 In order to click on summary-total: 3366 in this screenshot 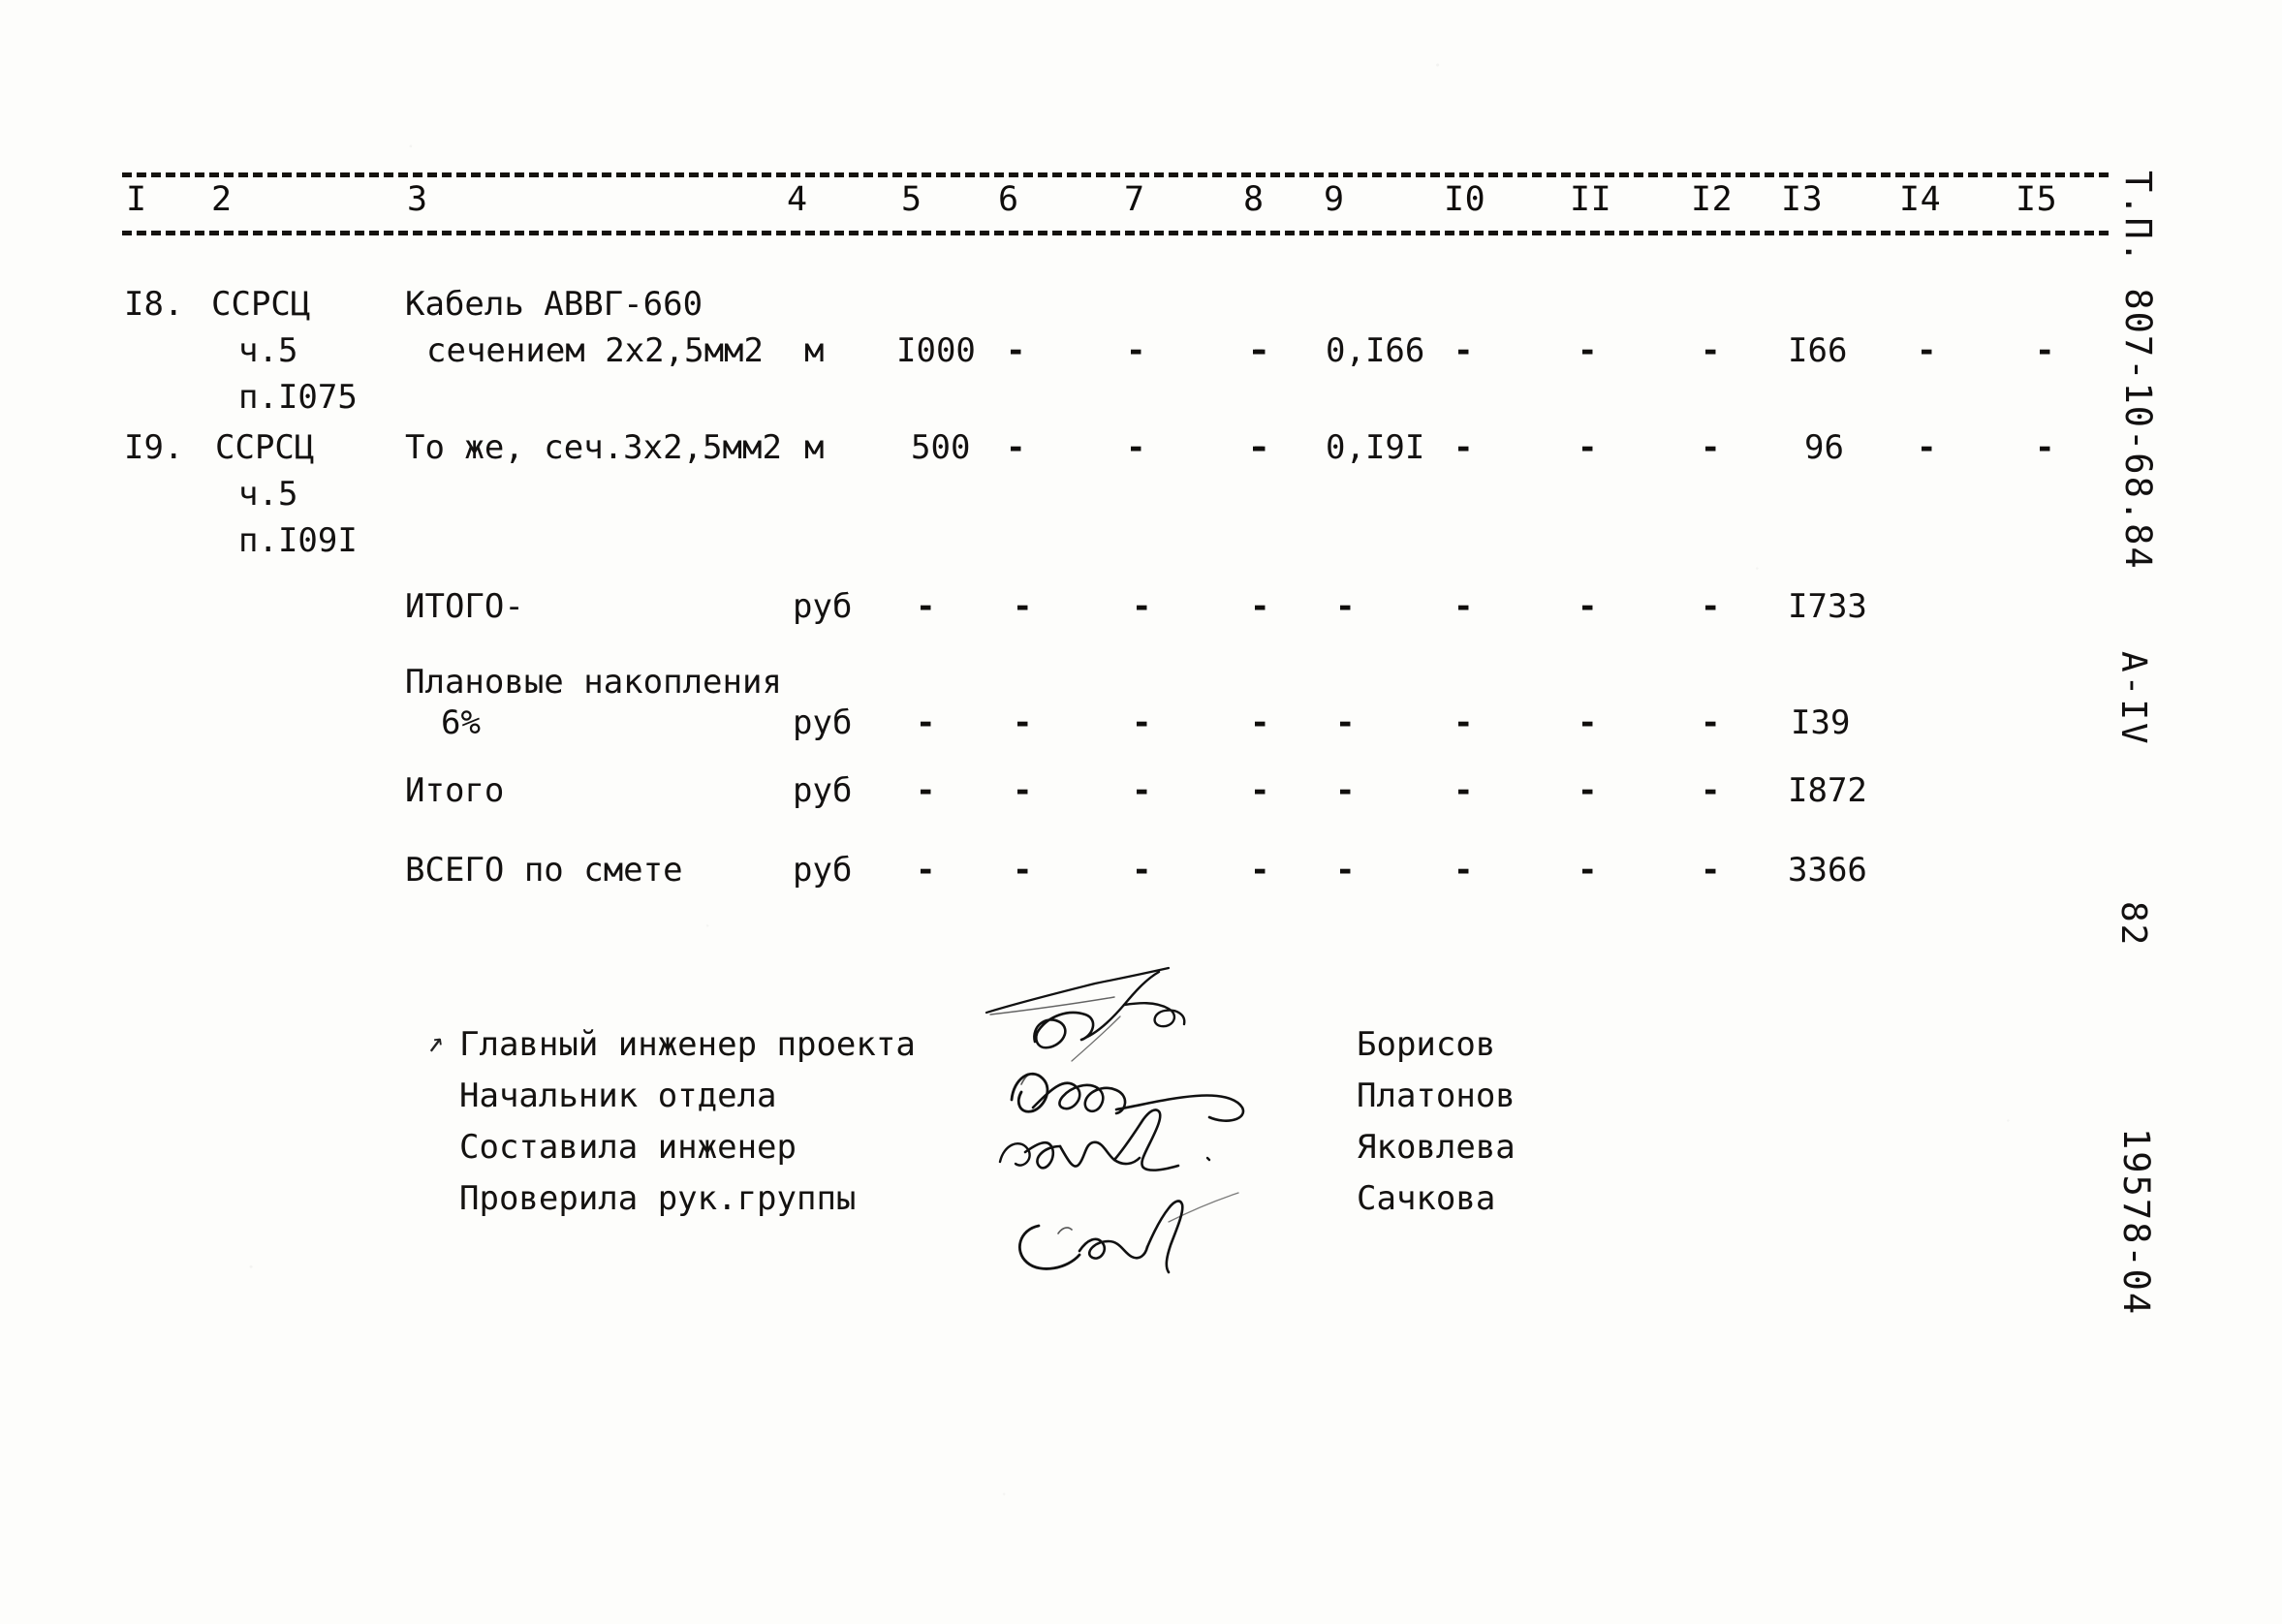, I will do `click(1827, 870)`.